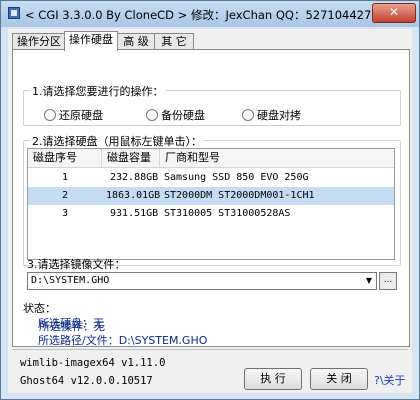 This screenshot has width=420, height=400. What do you see at coordinates (394, 13) in the screenshot?
I see `window-close-button: ✕` at bounding box center [394, 13].